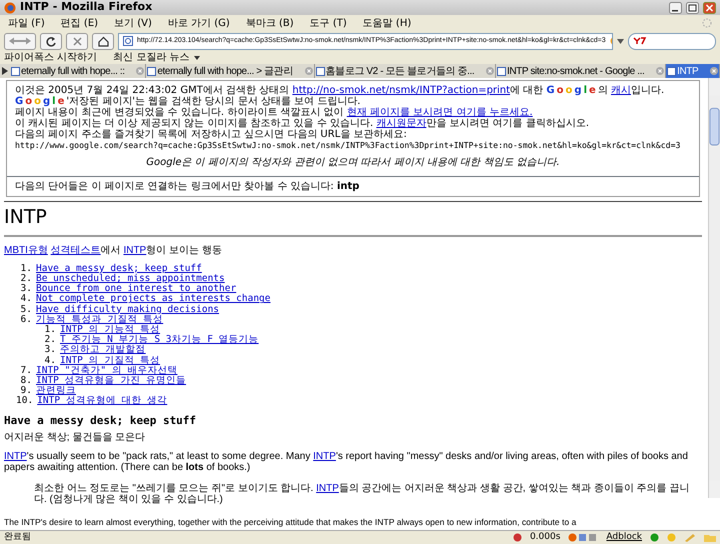 The image size is (720, 544). I want to click on list-number: 6., so click(26, 320).